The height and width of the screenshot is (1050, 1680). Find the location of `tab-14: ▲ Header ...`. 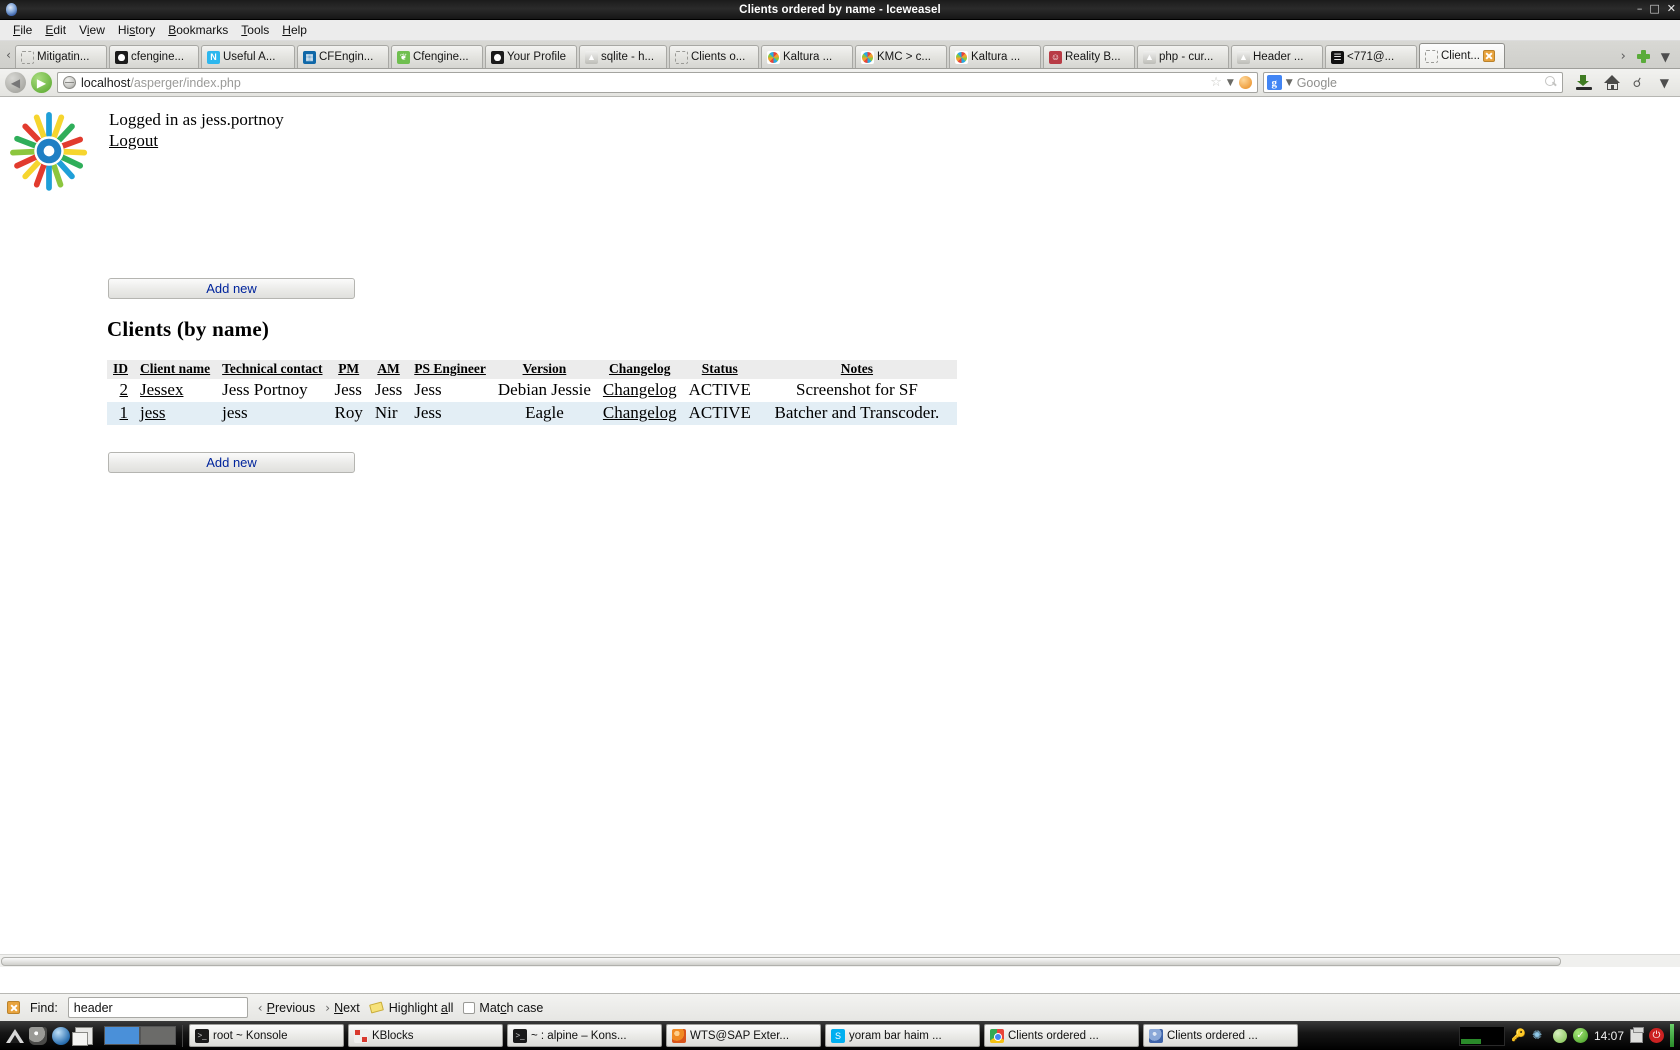

tab-14: ▲ Header ... is located at coordinates (1277, 56).